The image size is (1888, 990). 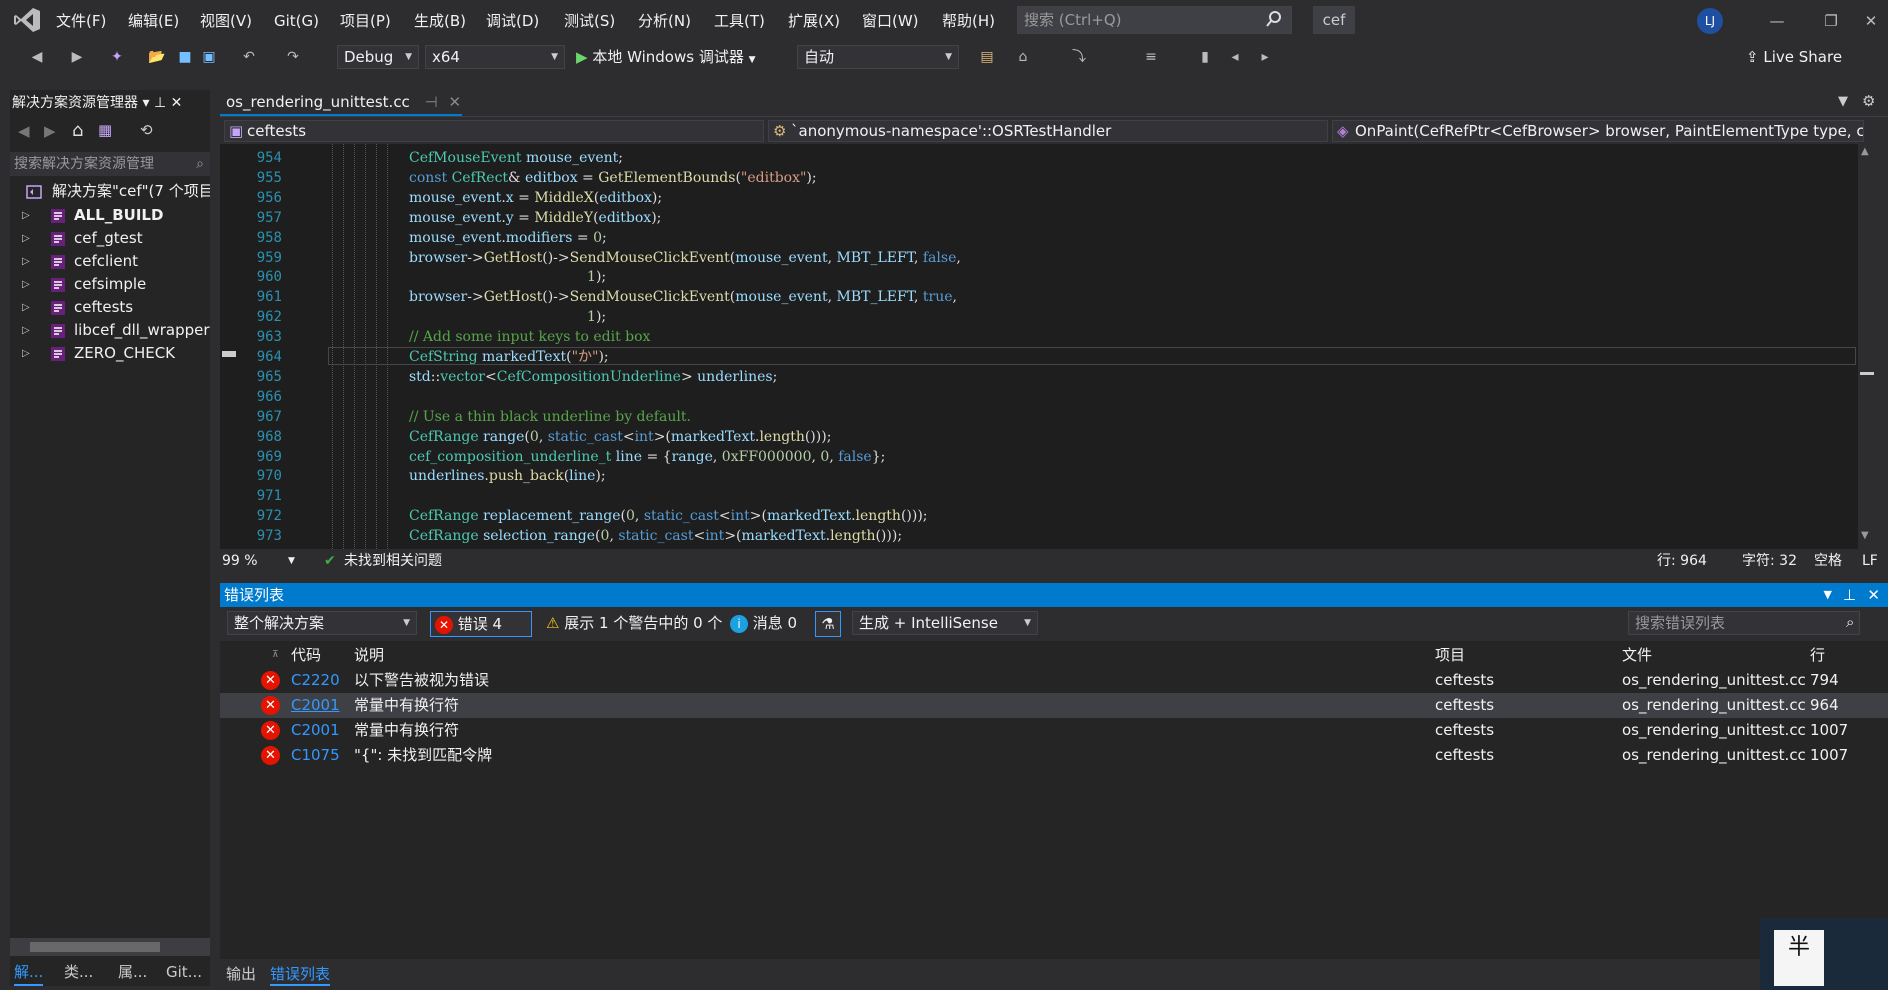 What do you see at coordinates (365, 21) in the screenshot?
I see `menu-item-4: 项目(P)` at bounding box center [365, 21].